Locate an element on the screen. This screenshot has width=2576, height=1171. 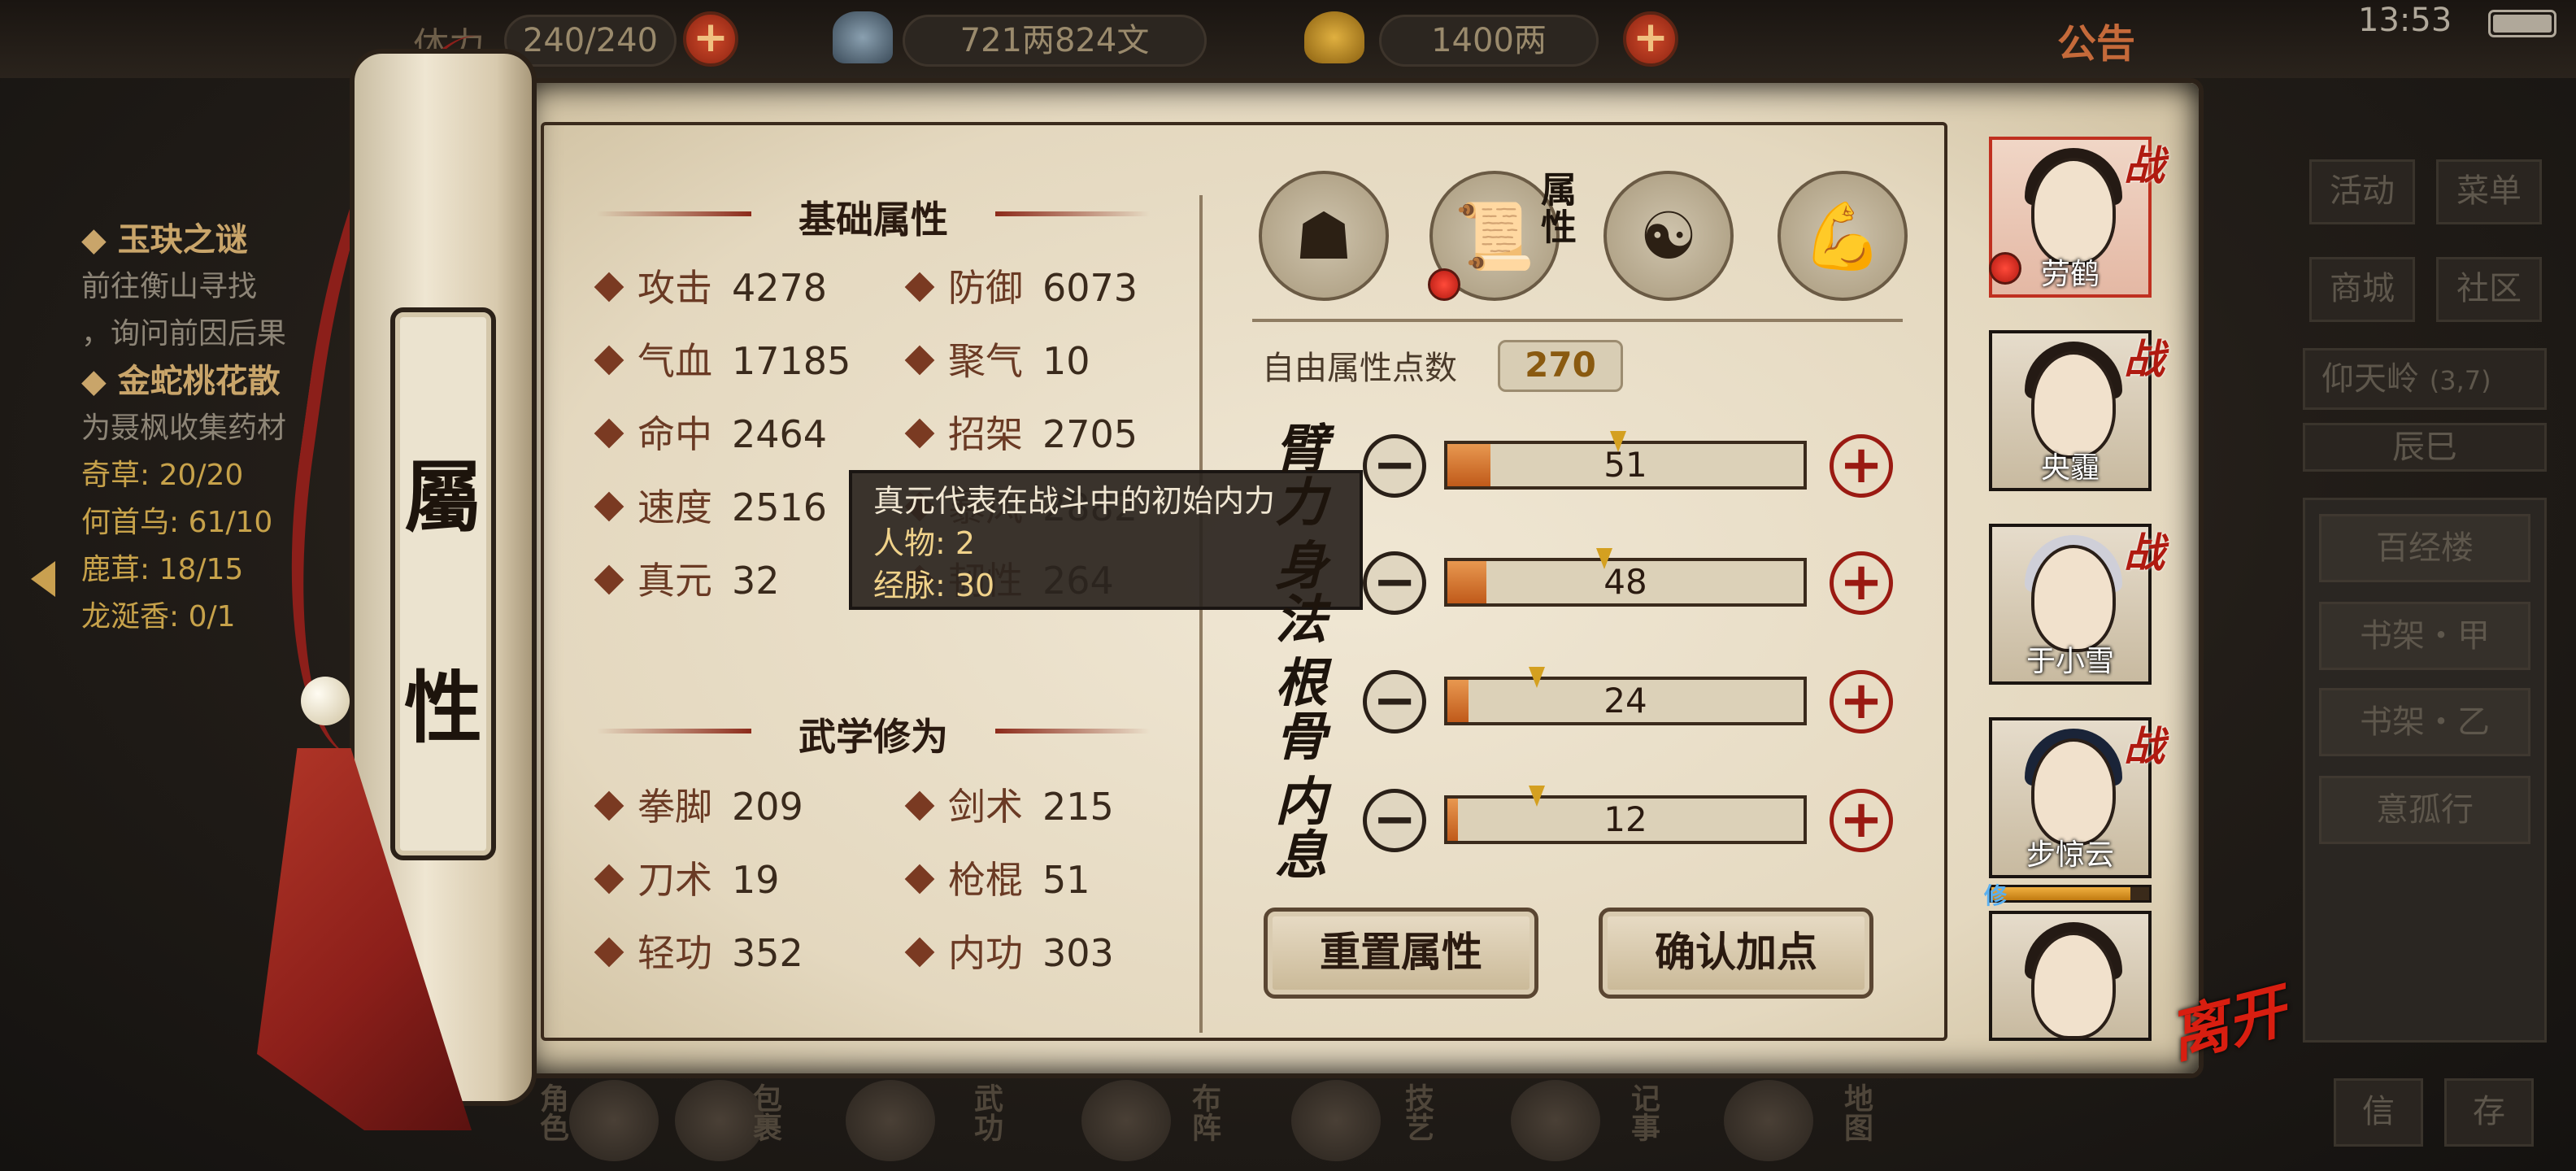
location-box: 仰天岭 (3,7) is located at coordinates (2425, 379).